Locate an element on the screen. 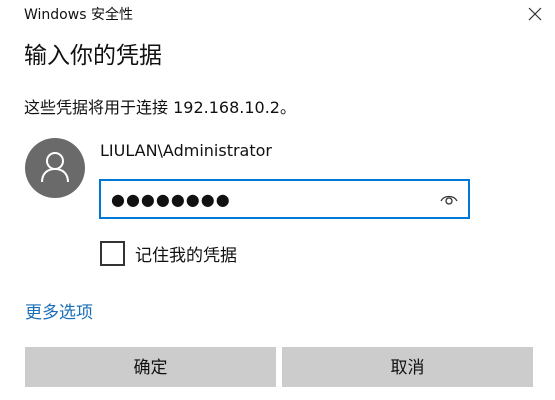 This screenshot has width=555, height=400. cancel-button: 取消 is located at coordinates (407, 367).